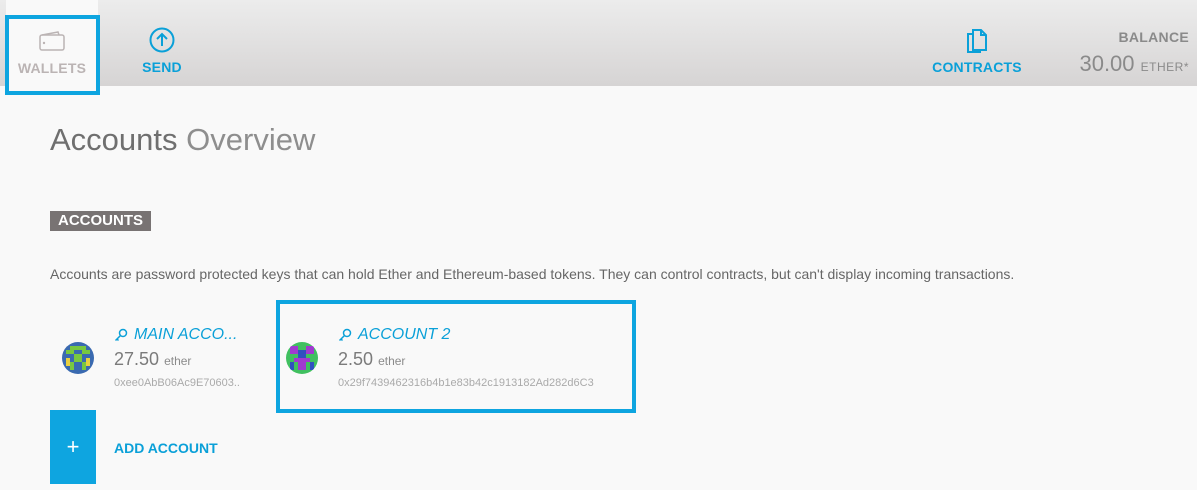  I want to click on balance-amount: 30.00, so click(1107, 63).